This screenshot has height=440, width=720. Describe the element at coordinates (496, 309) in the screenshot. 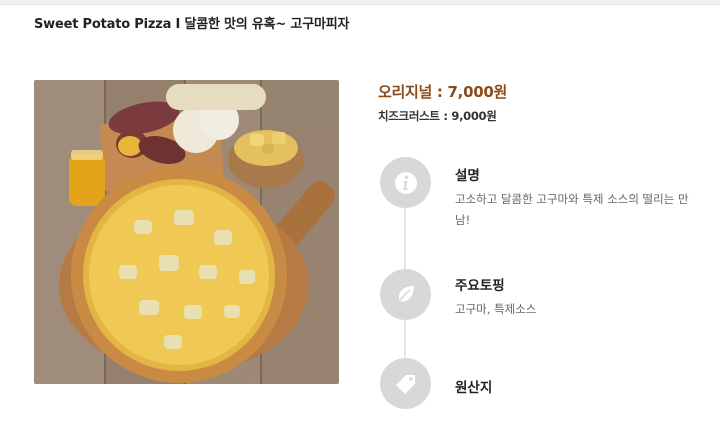

I see `section-text-toppings: 고구마, 특제소스` at that location.